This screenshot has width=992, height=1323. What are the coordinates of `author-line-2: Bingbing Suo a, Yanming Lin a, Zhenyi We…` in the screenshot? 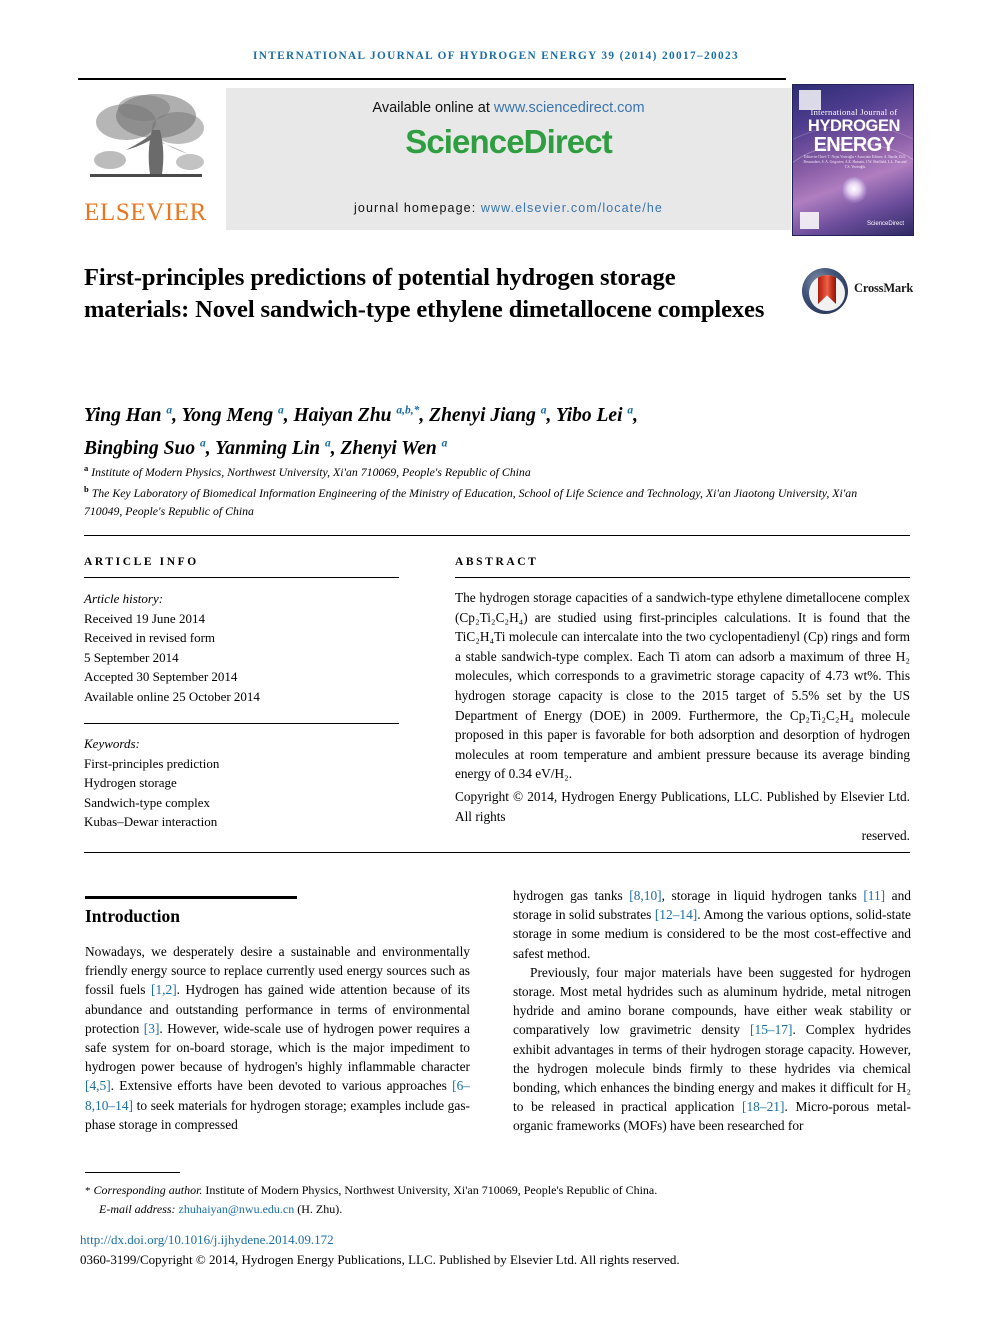 It's located at (266, 448).